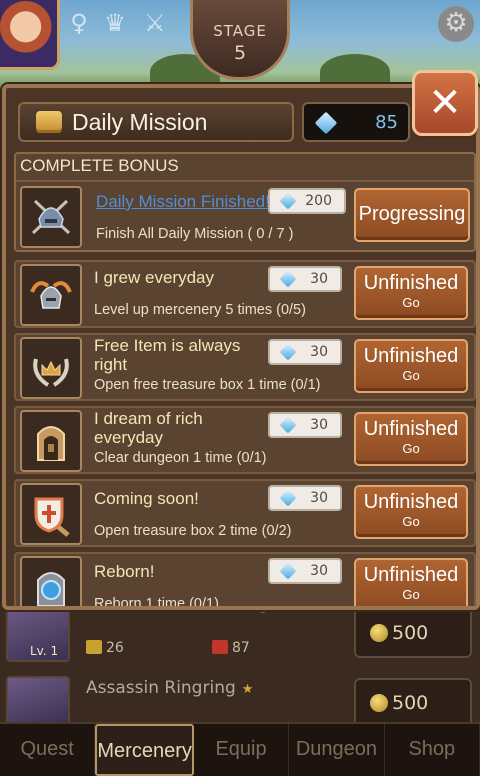 This screenshot has height=776, width=480. I want to click on gem-count: 85, so click(386, 122).